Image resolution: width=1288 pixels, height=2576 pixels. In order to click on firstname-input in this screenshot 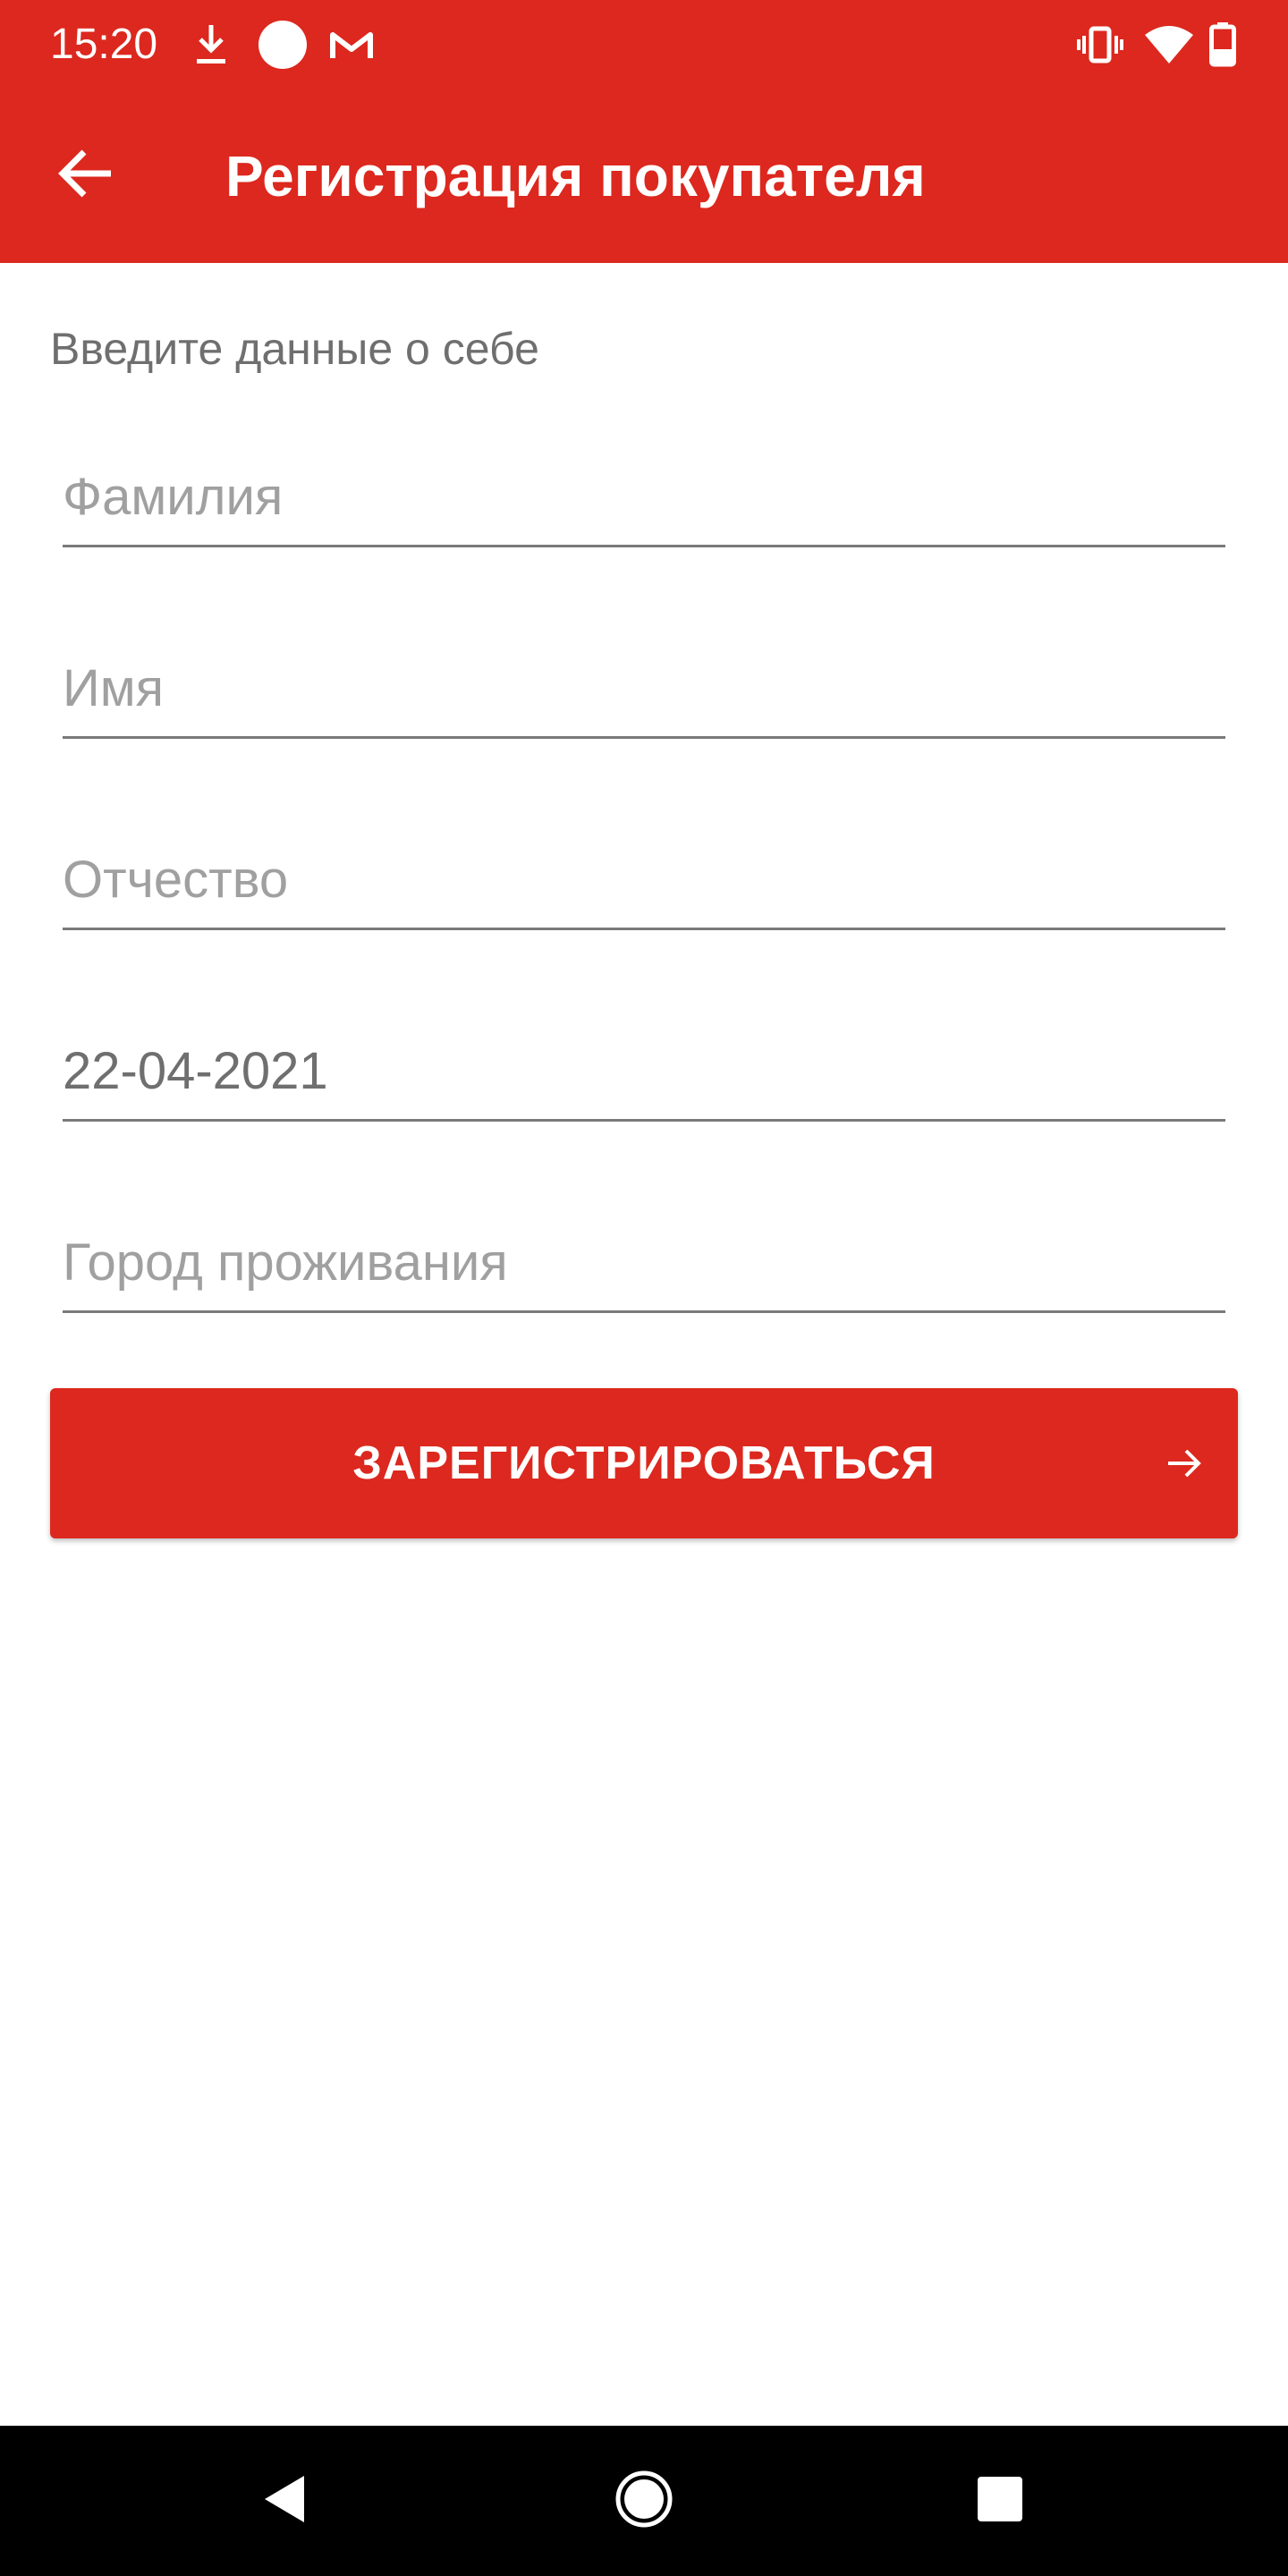, I will do `click(644, 688)`.